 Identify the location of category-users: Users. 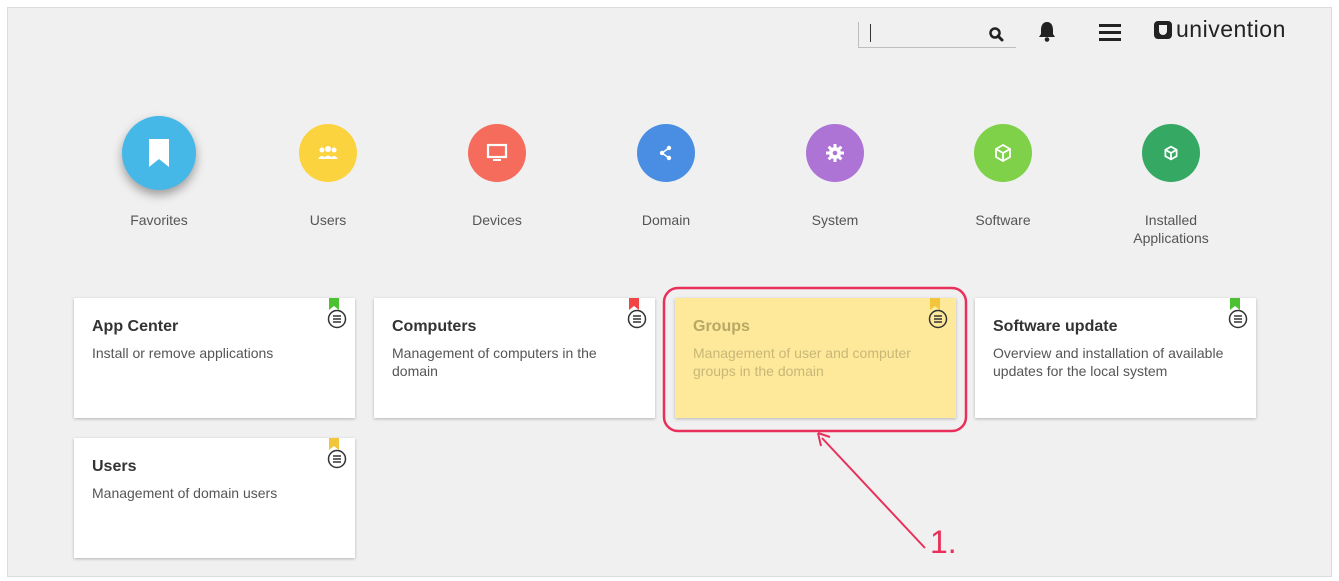
(328, 176).